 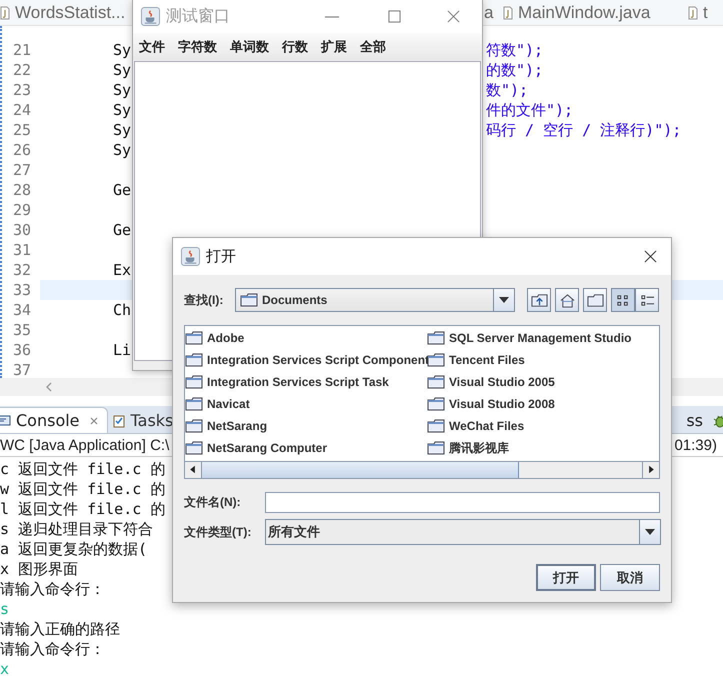 I want to click on menu-item: 行数, so click(x=295, y=47).